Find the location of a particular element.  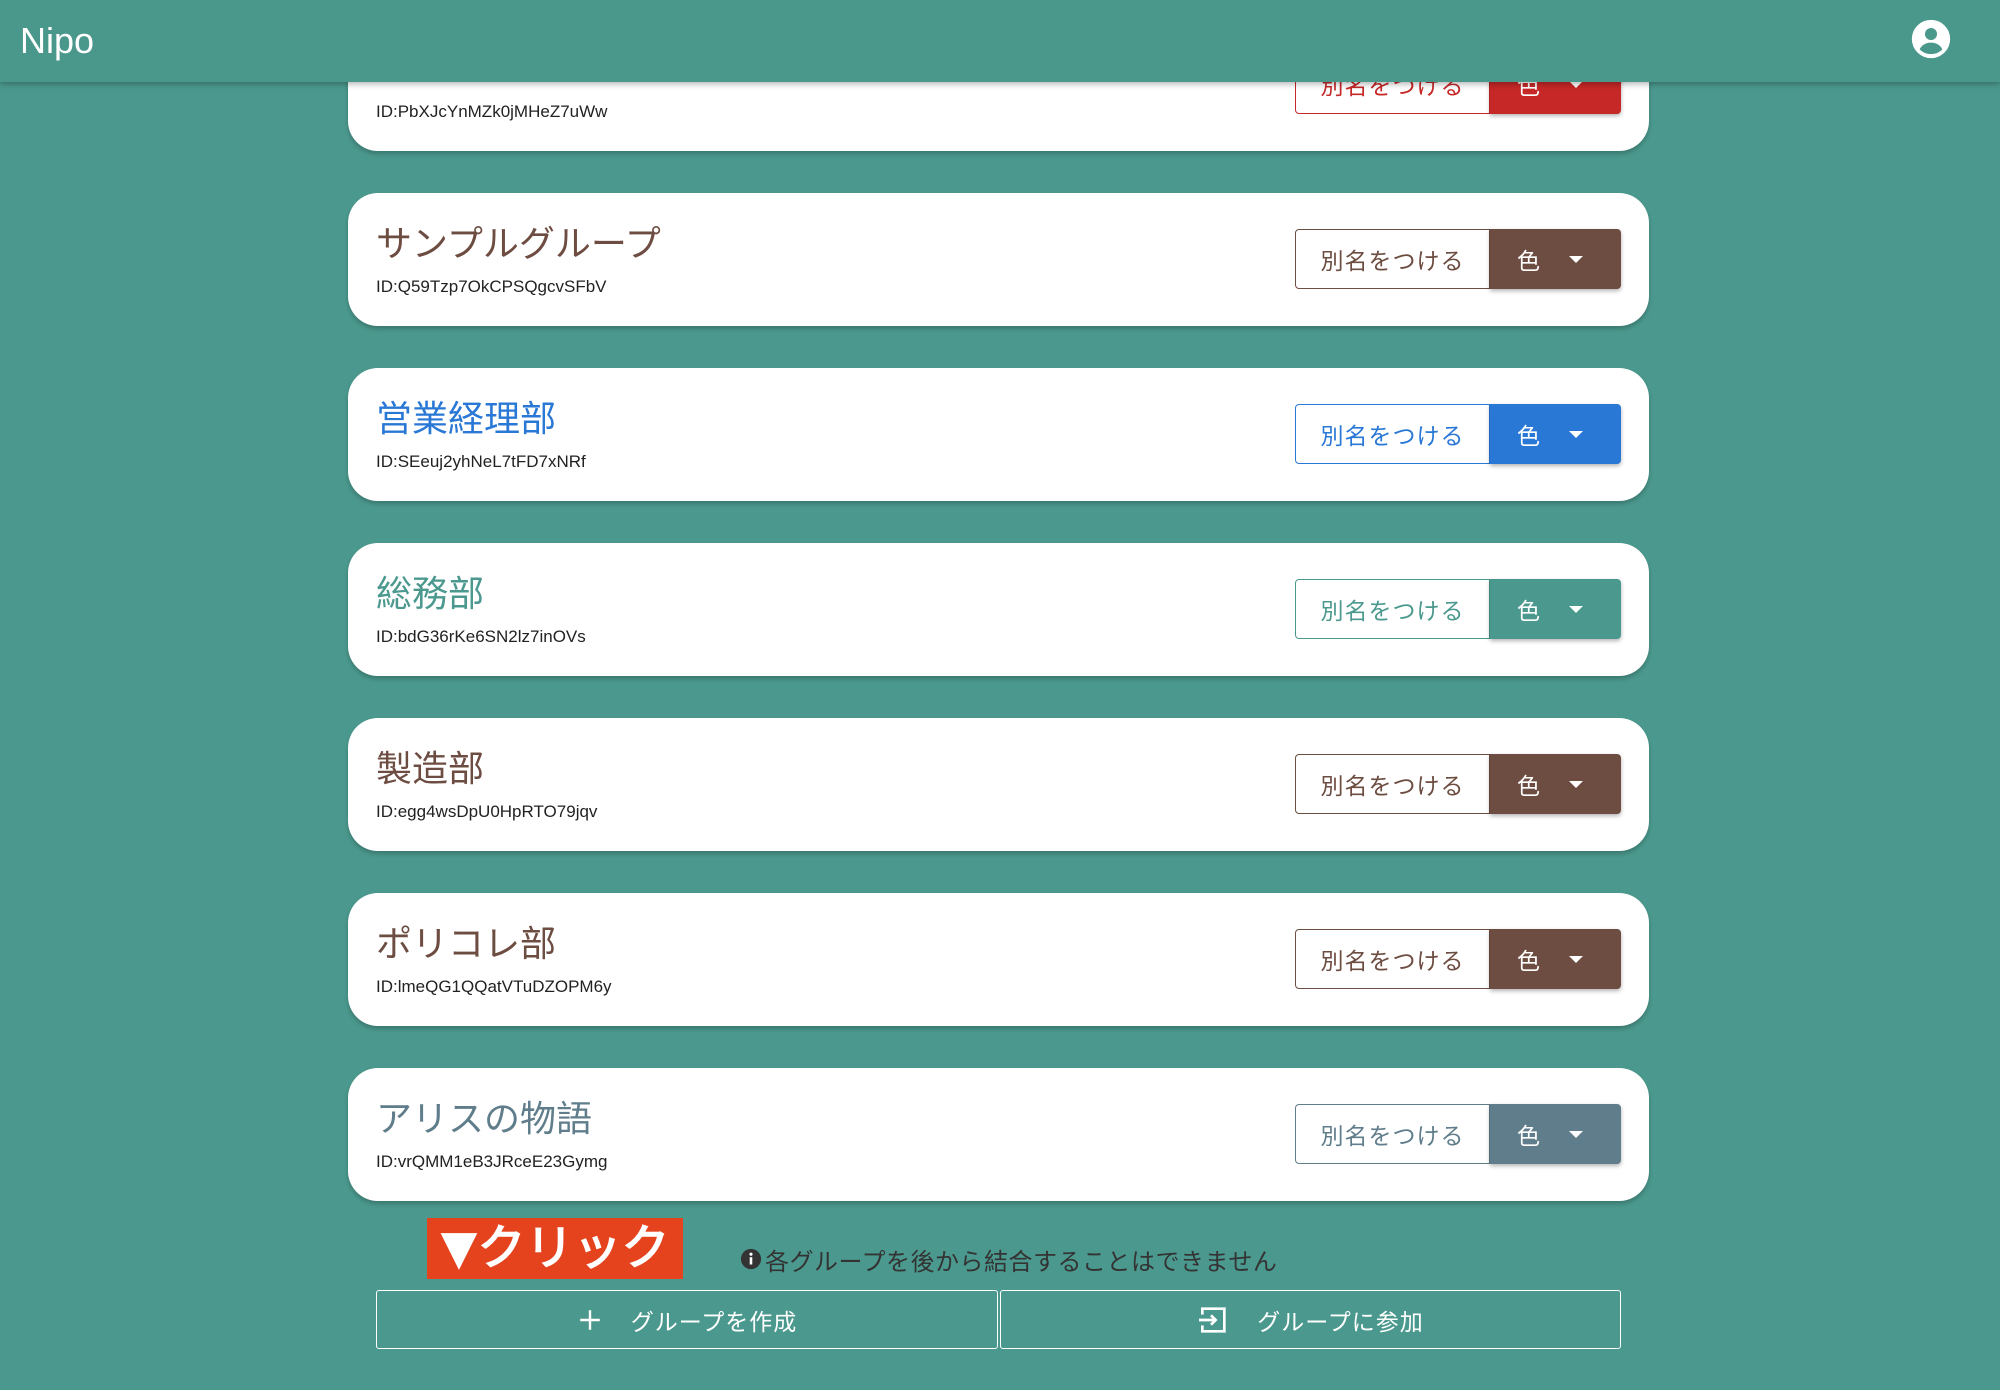

group-id: ID:vrQMM1eB3JRceE23Gymg is located at coordinates (492, 1161).